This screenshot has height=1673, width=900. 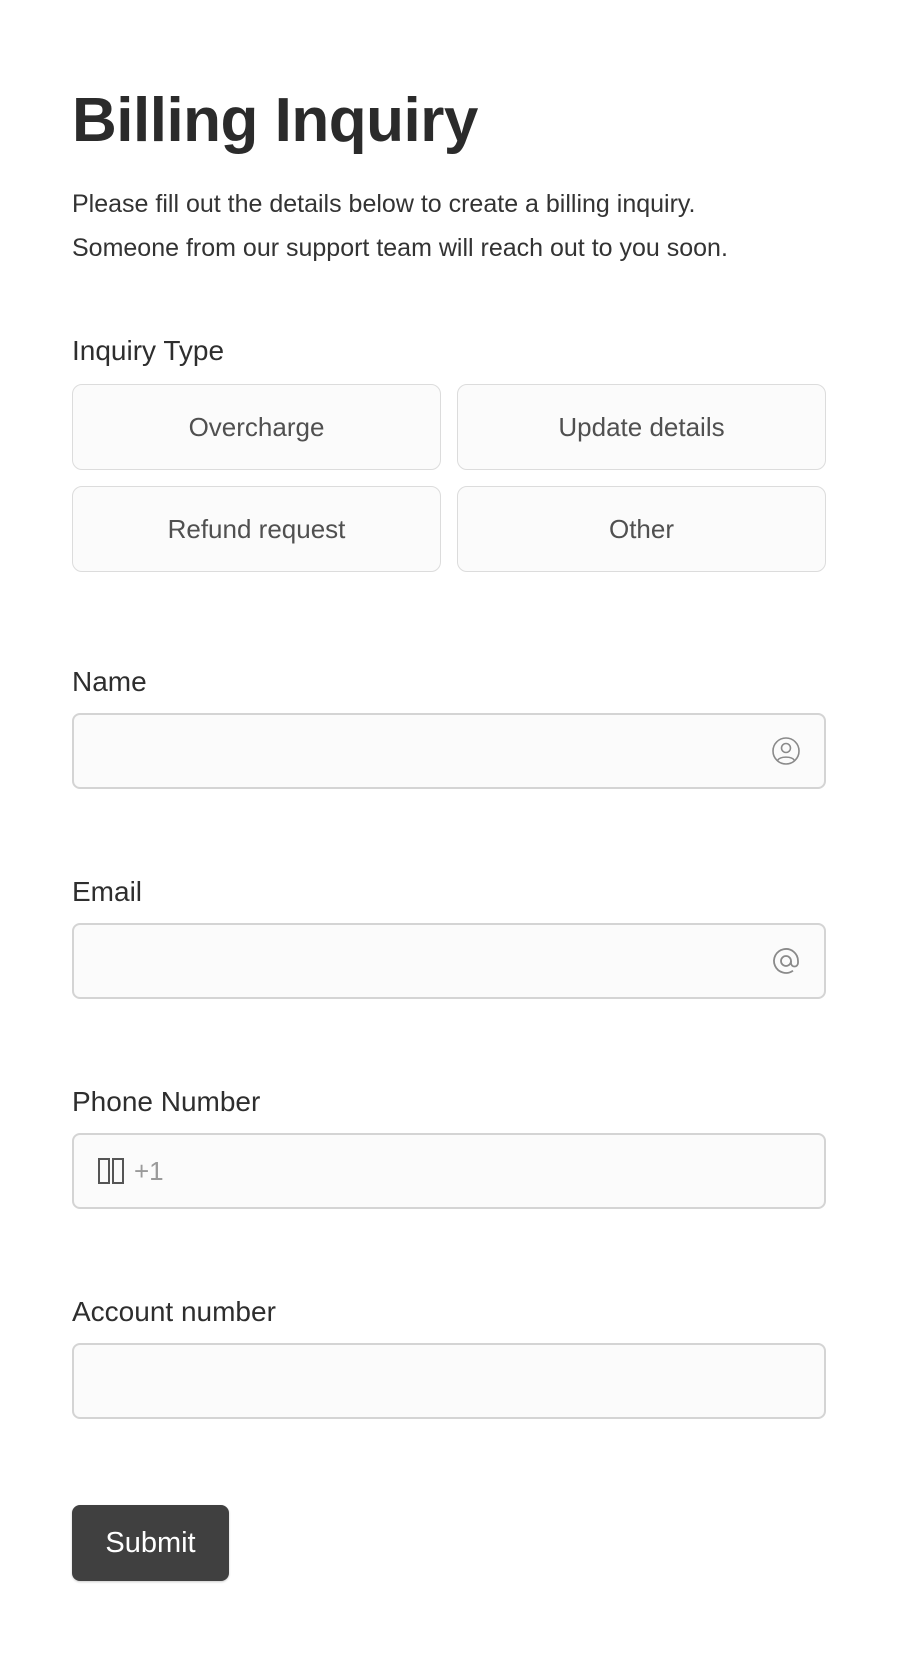 I want to click on phone-input-wrapper, so click(x=449, y=1171).